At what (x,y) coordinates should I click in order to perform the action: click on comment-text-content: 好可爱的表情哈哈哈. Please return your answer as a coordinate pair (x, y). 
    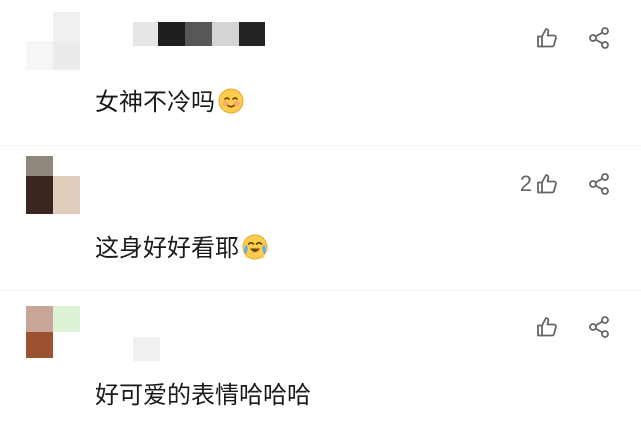
    Looking at the image, I should click on (203, 395).